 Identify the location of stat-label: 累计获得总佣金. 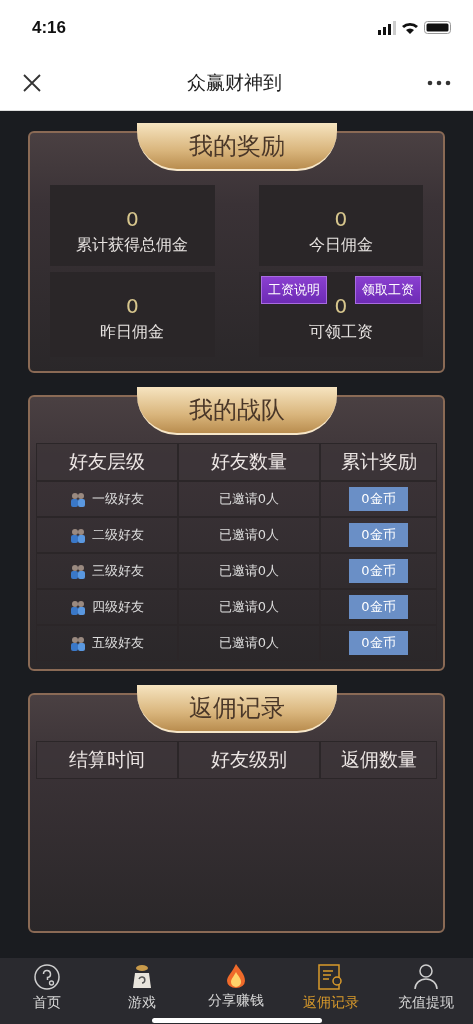
(132, 245).